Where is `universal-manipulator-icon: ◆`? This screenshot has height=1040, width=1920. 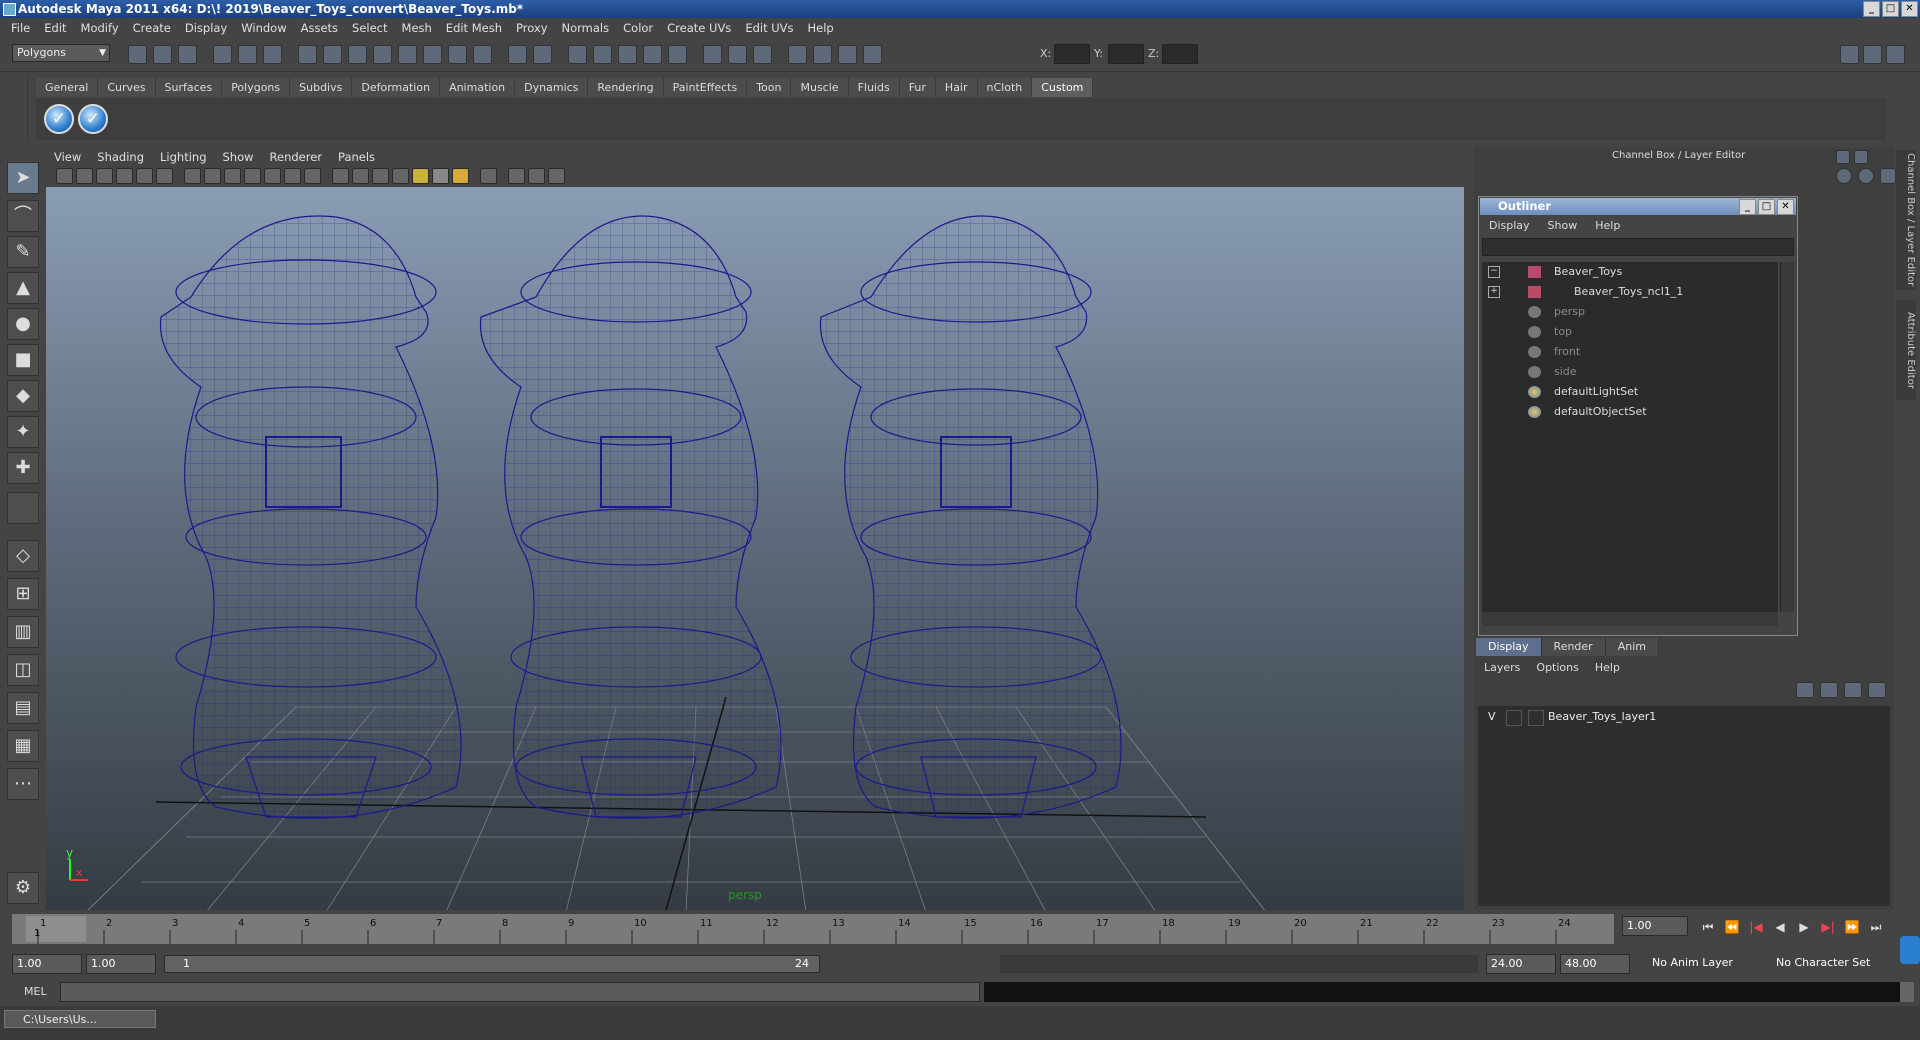 universal-manipulator-icon: ◆ is located at coordinates (23, 396).